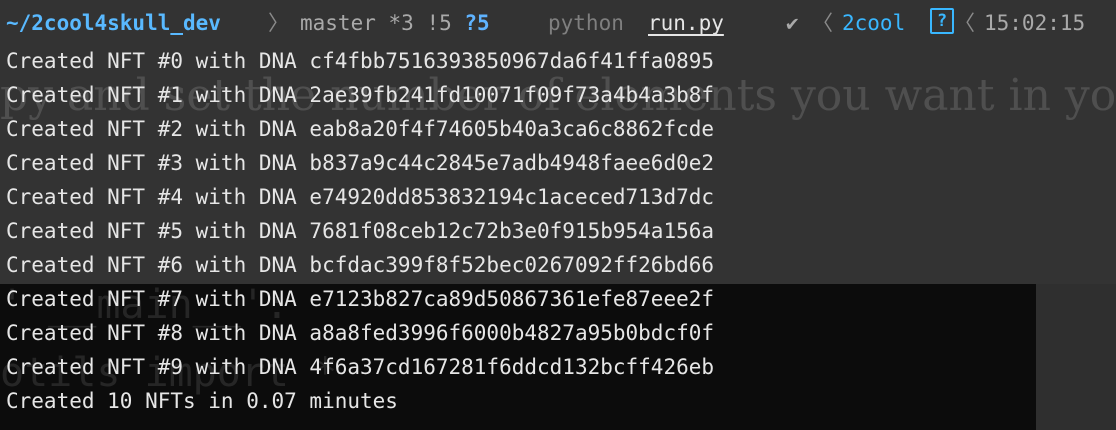  I want to click on background-editor-margin, so click(1076, 357).